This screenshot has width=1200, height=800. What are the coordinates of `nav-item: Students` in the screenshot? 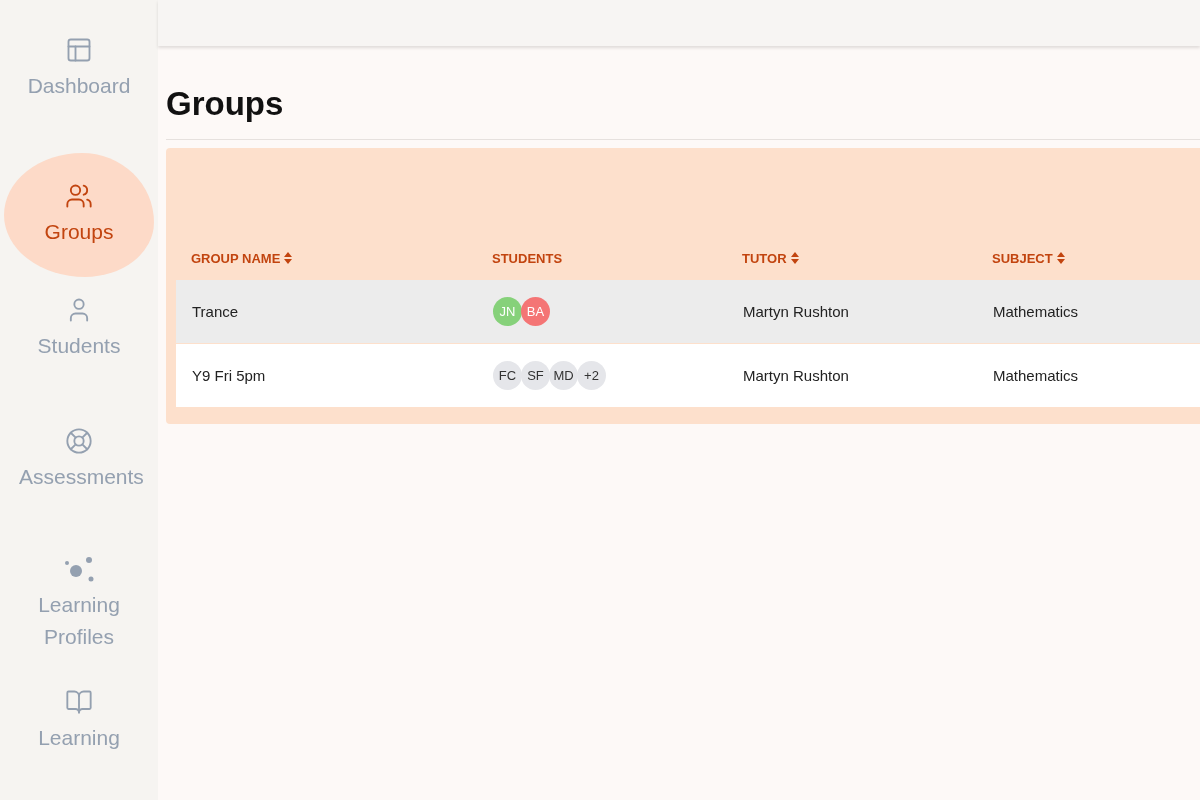 It's located at (79, 344).